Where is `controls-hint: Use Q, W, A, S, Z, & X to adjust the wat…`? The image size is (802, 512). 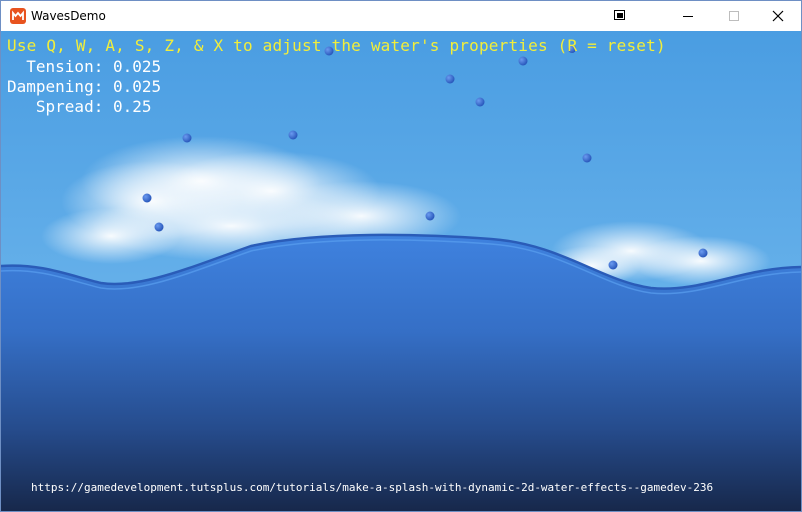
controls-hint: Use Q, W, A, S, Z, & X to adjust the wat… is located at coordinates (336, 45).